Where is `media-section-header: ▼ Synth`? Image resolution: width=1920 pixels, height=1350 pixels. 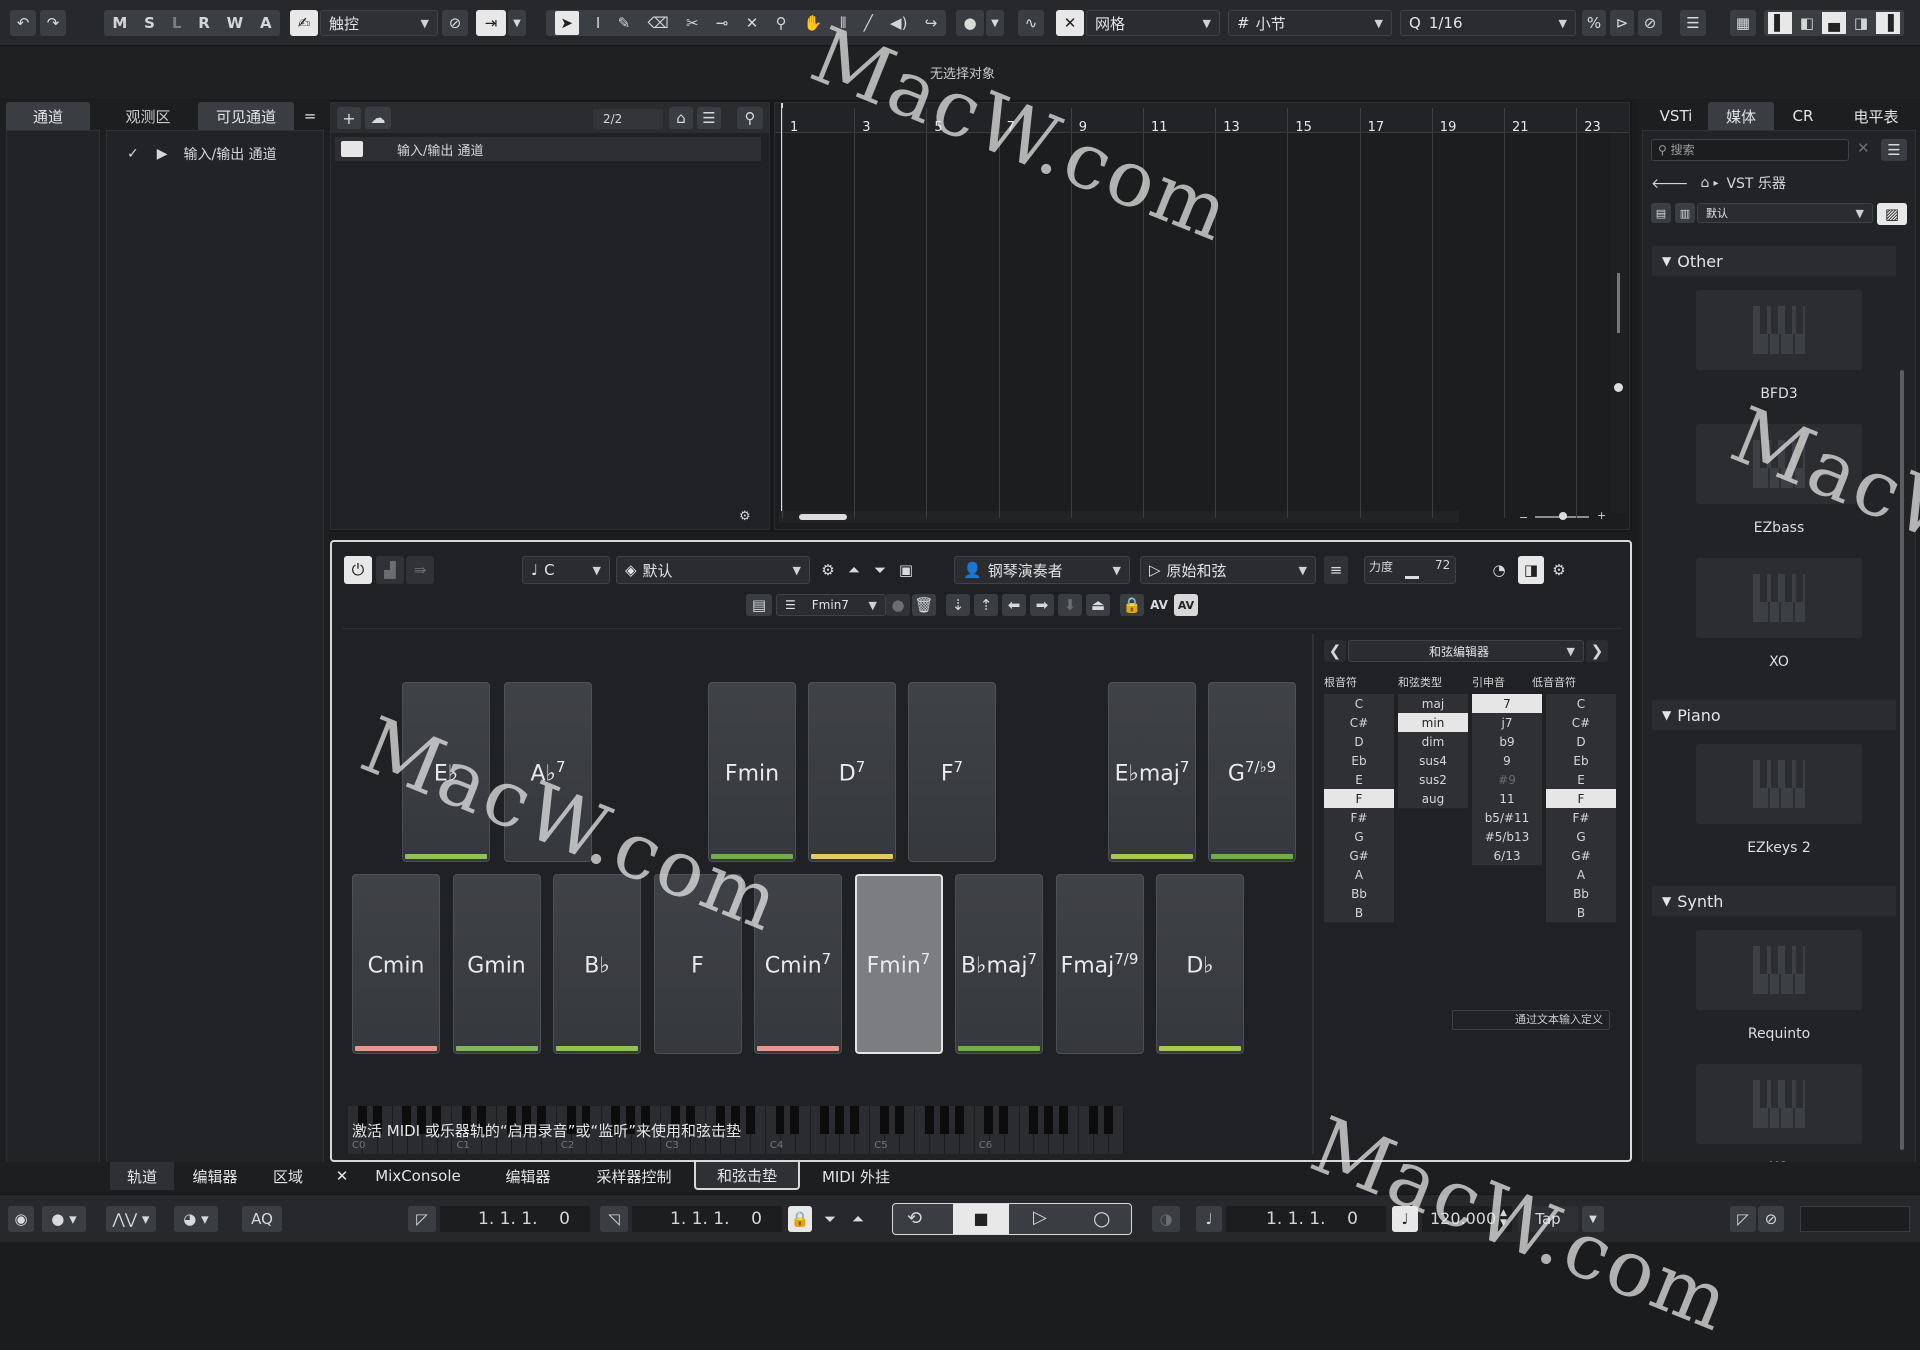
media-section-header: ▼ Synth is located at coordinates (1774, 901).